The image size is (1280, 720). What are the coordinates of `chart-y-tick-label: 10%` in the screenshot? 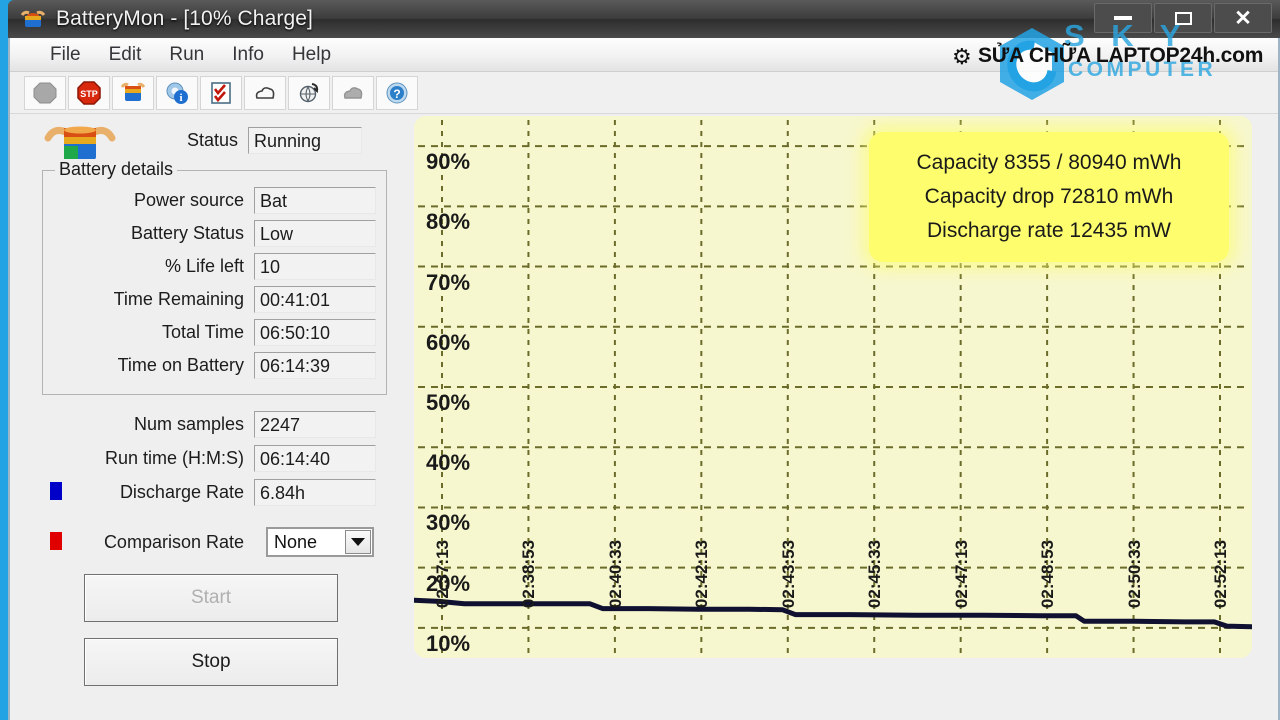 It's located at (448, 643).